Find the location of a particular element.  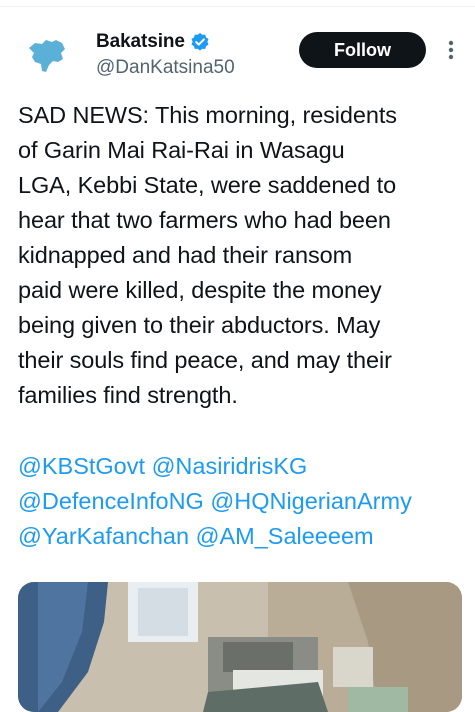

mention-link: @AM_Saleeeem is located at coordinates (285, 536).